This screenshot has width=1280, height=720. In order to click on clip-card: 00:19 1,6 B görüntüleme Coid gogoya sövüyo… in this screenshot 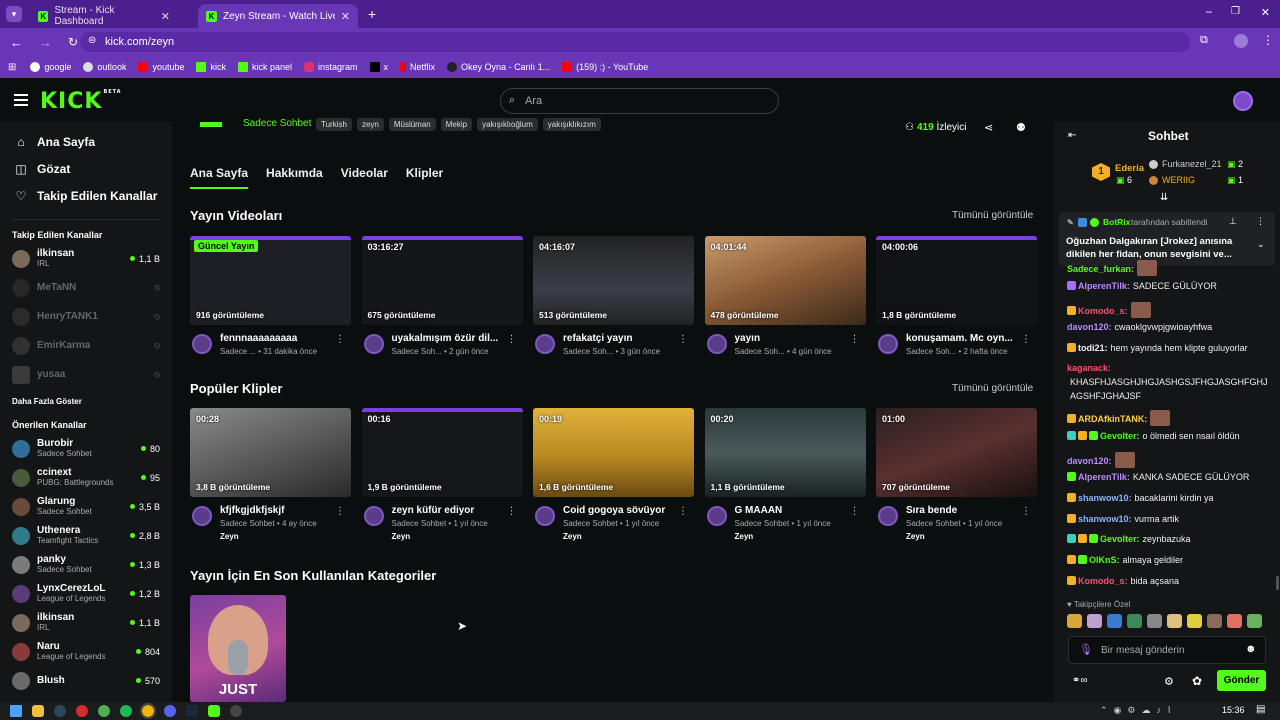, I will do `click(613, 474)`.